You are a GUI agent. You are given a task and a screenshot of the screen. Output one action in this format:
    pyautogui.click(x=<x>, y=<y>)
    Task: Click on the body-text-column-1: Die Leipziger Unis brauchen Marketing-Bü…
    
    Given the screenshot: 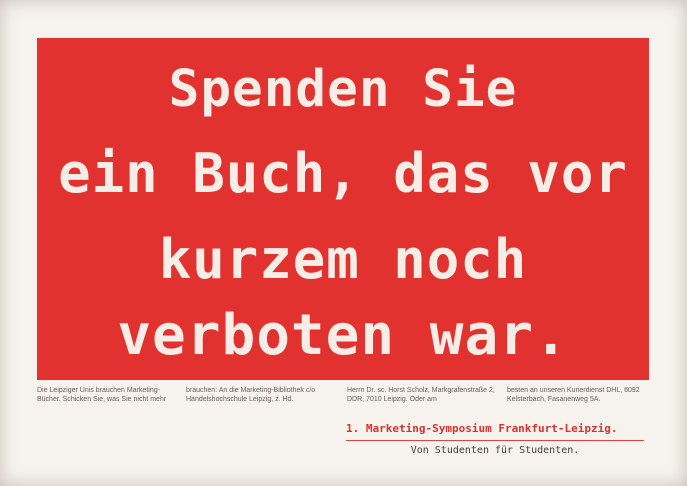 What is the action you would take?
    pyautogui.click(x=102, y=395)
    